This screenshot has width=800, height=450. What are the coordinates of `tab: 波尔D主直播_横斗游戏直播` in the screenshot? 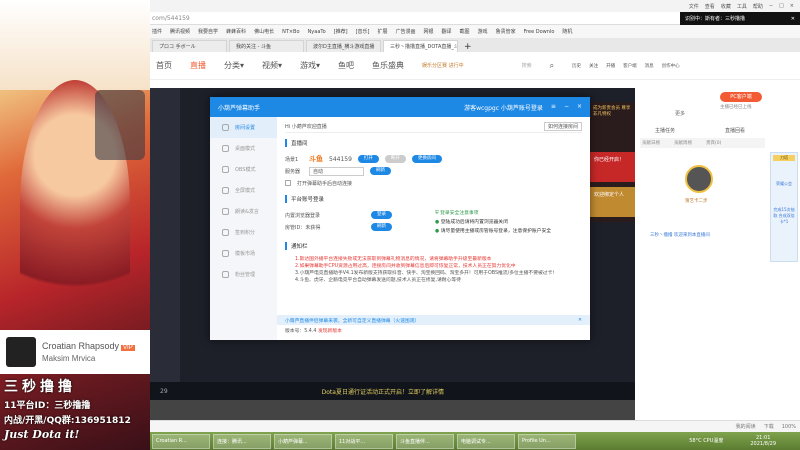 It's located at (343, 46).